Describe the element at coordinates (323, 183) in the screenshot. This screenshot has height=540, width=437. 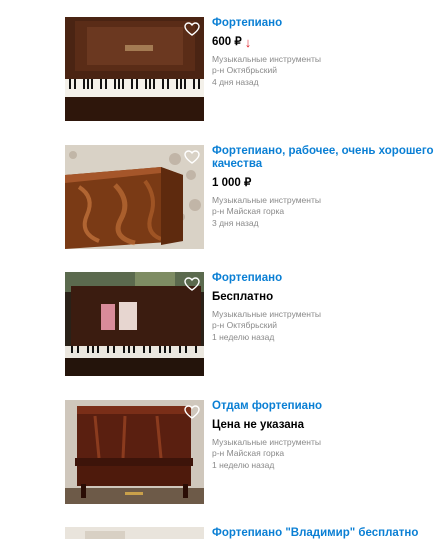
I see `listing-price: 1 000 ₽` at that location.